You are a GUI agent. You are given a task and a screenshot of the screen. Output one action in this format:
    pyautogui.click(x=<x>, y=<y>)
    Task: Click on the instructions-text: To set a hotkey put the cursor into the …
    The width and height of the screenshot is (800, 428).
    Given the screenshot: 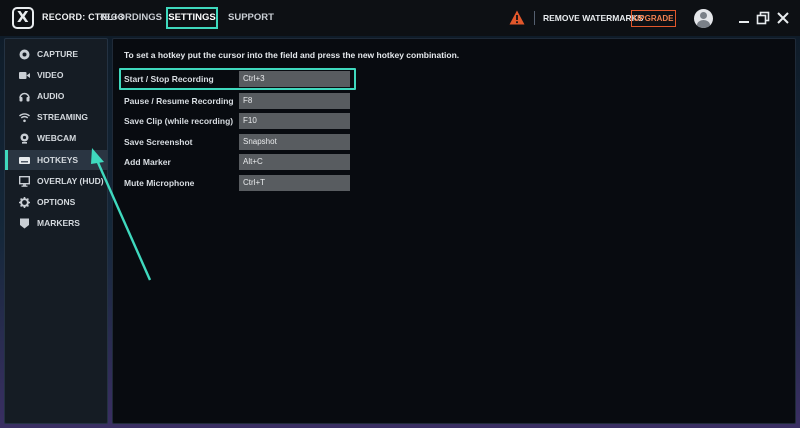 What is the action you would take?
    pyautogui.click(x=292, y=55)
    